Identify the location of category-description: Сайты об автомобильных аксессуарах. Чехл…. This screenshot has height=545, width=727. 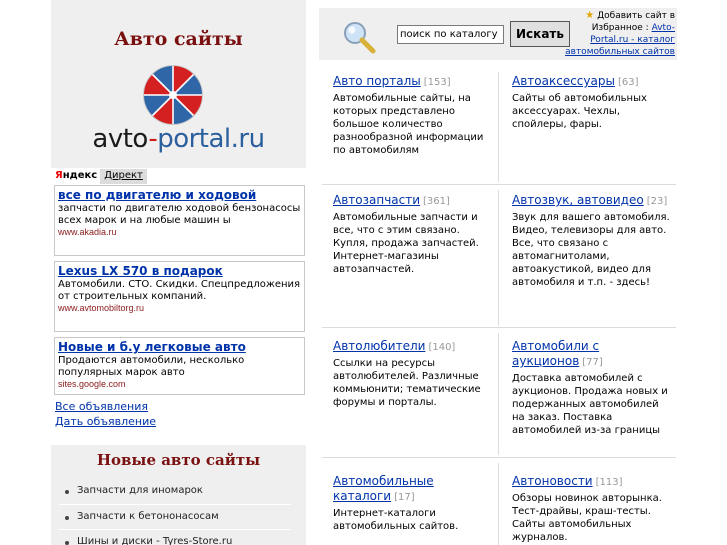
(579, 111).